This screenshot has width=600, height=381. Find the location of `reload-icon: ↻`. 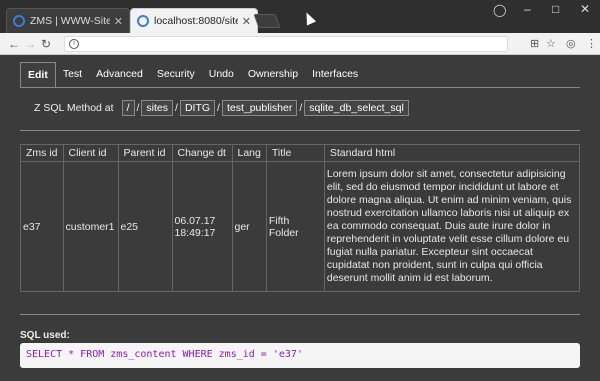

reload-icon: ↻ is located at coordinates (46, 44).